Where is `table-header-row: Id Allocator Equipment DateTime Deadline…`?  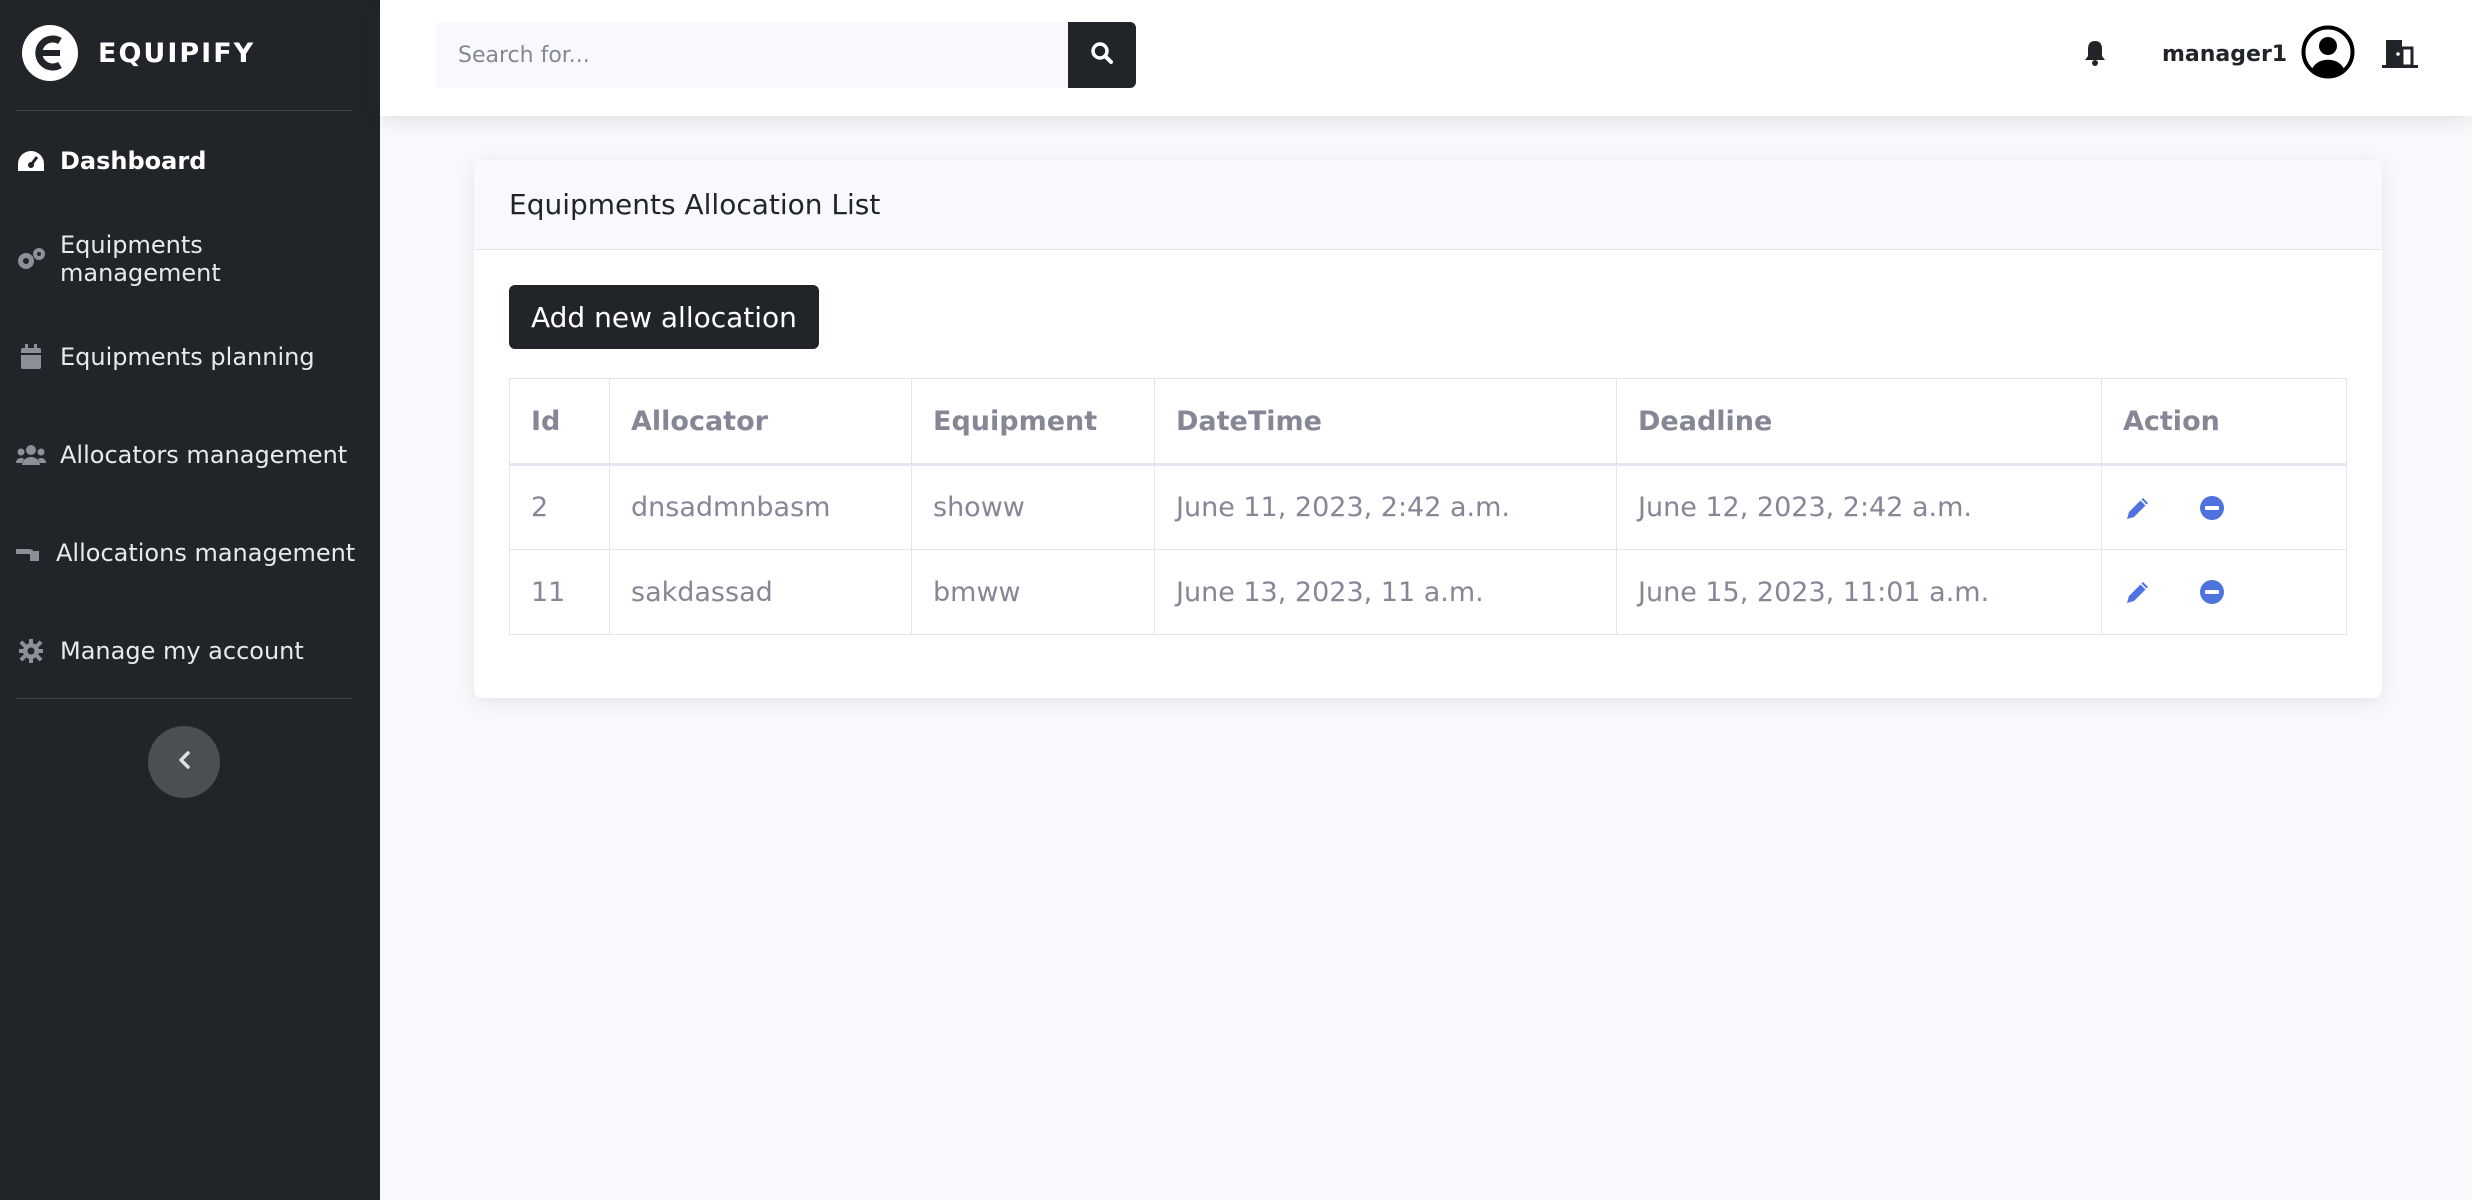 table-header-row: Id Allocator Equipment DateTime Deadline… is located at coordinates (1428, 422).